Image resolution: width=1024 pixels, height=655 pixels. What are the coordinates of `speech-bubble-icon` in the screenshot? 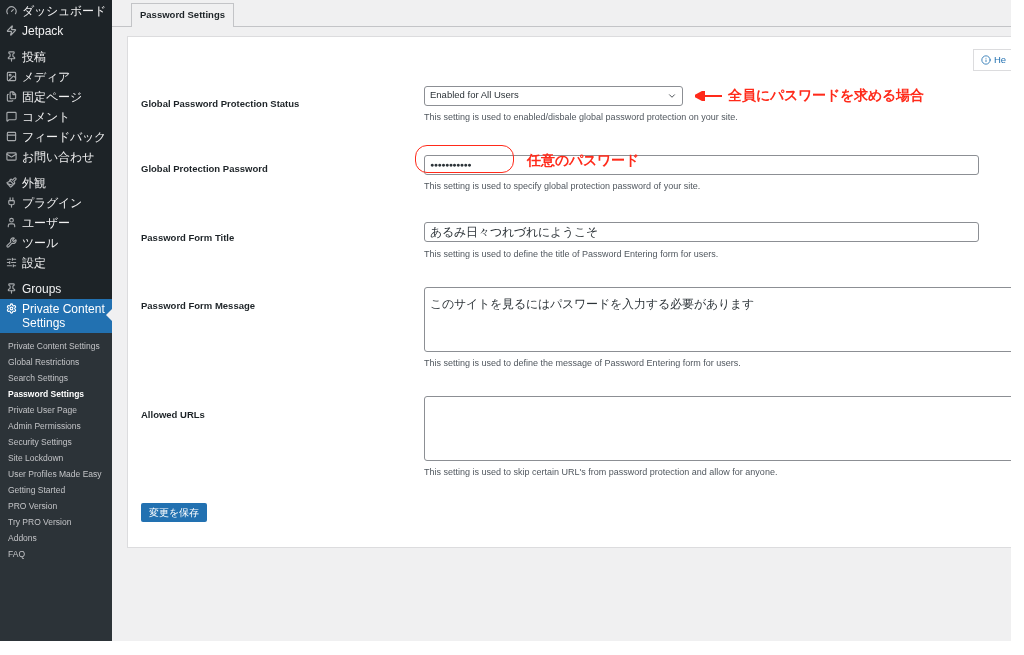 It's located at (11, 116).